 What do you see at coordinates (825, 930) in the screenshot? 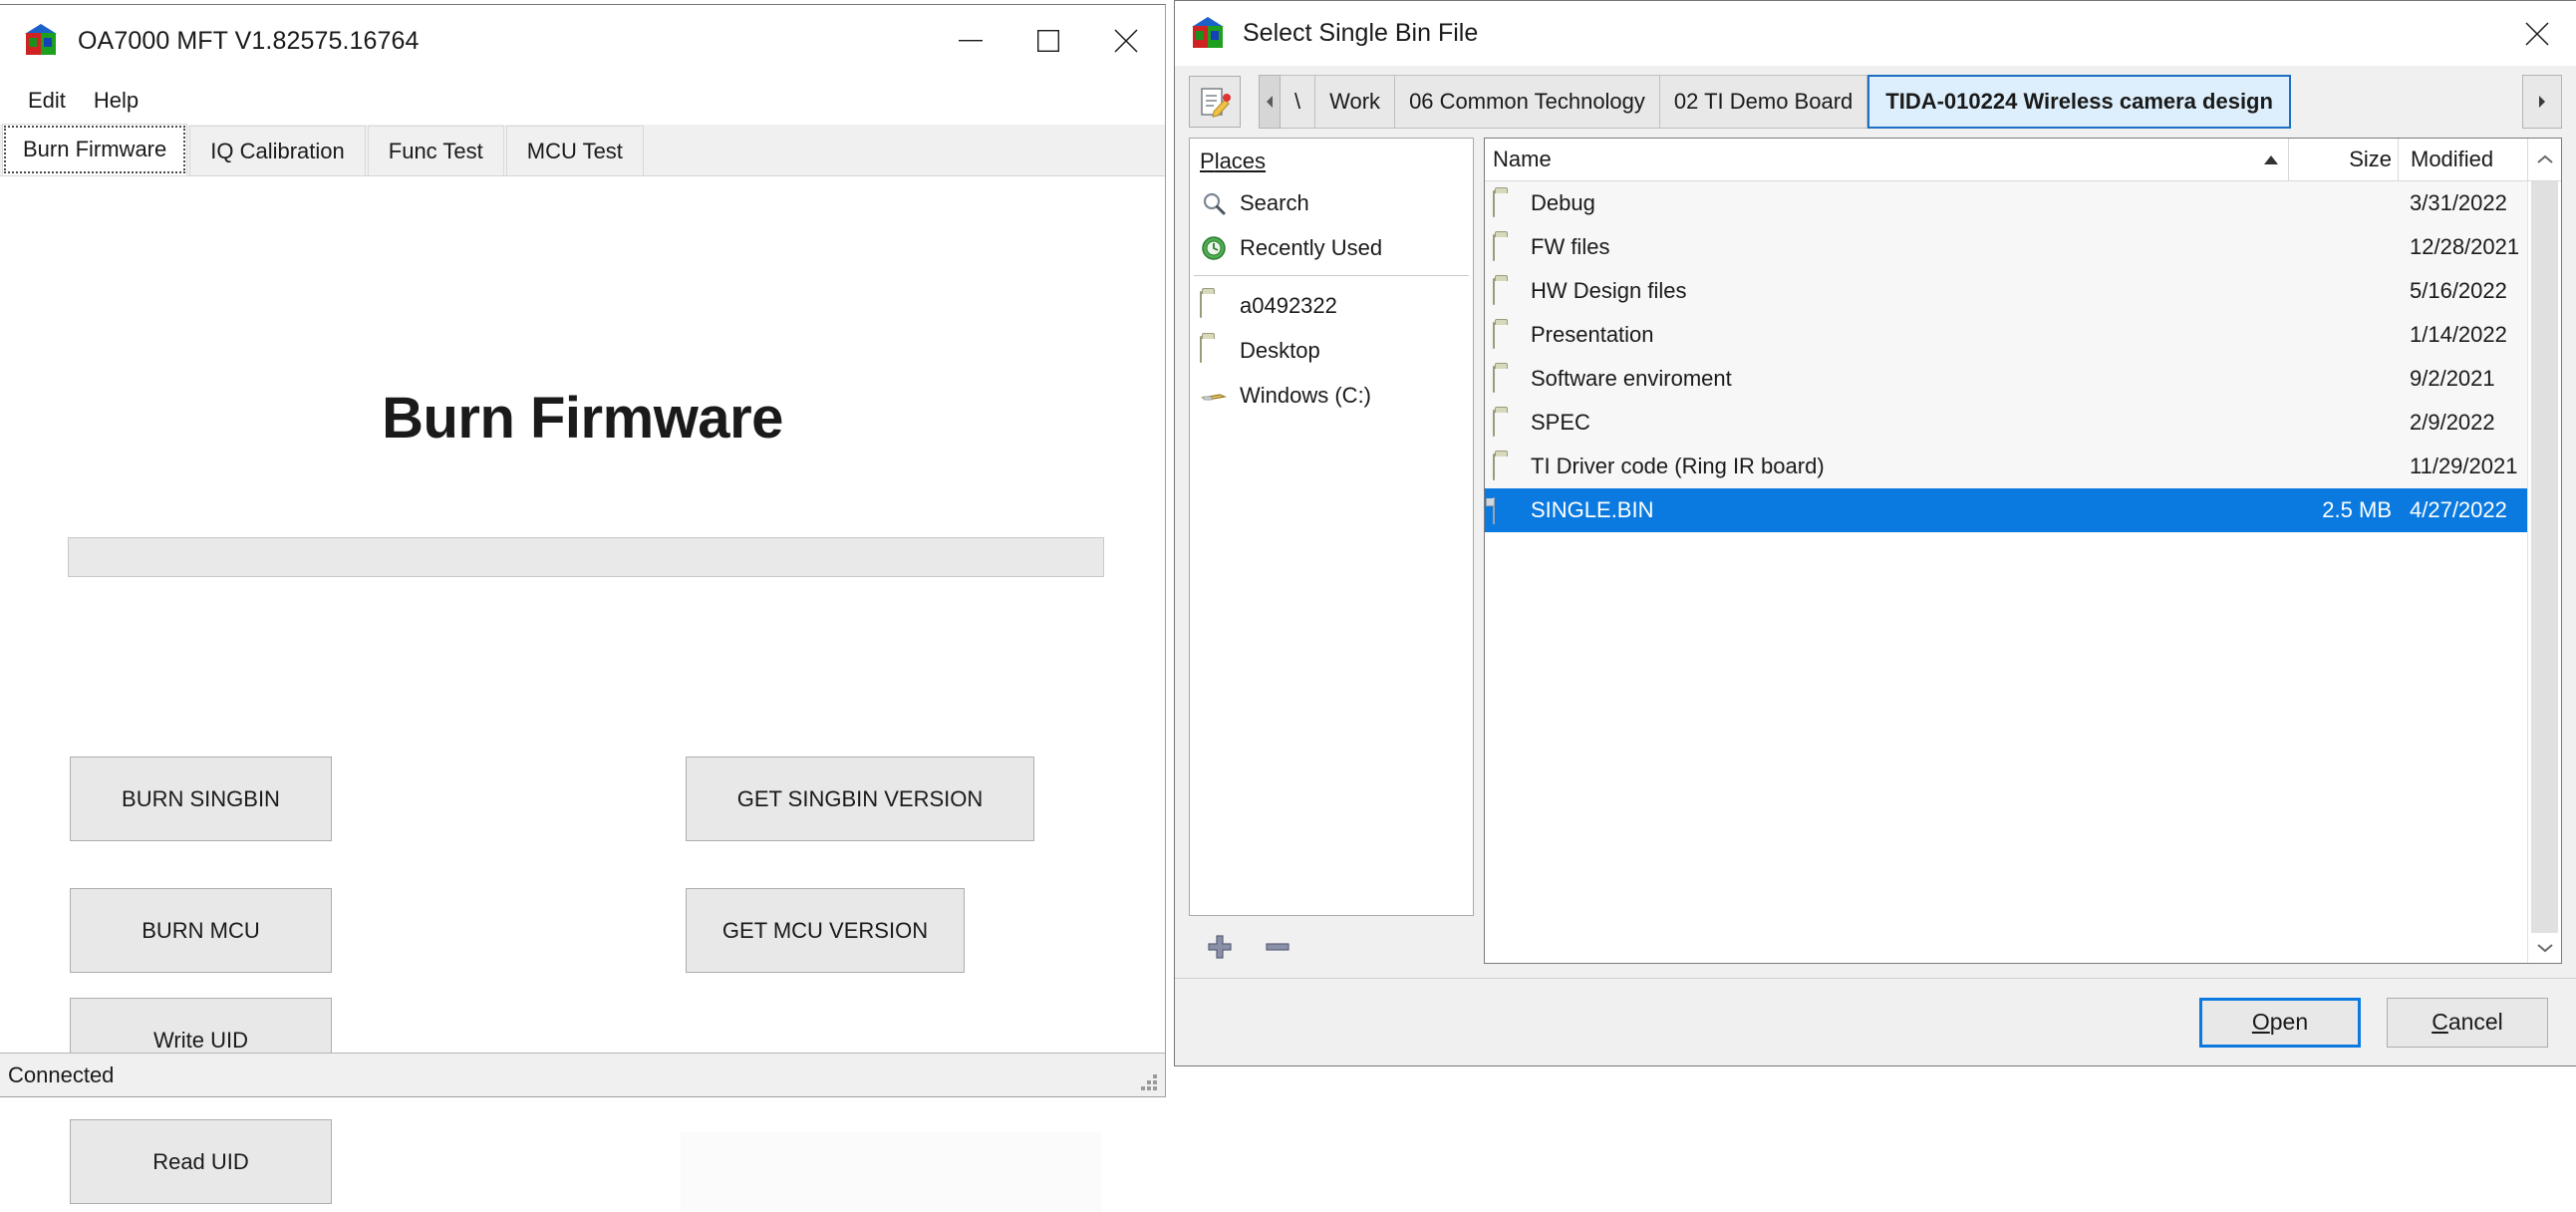
I see `get-mcu-version-button: GET MCU VERSION` at bounding box center [825, 930].